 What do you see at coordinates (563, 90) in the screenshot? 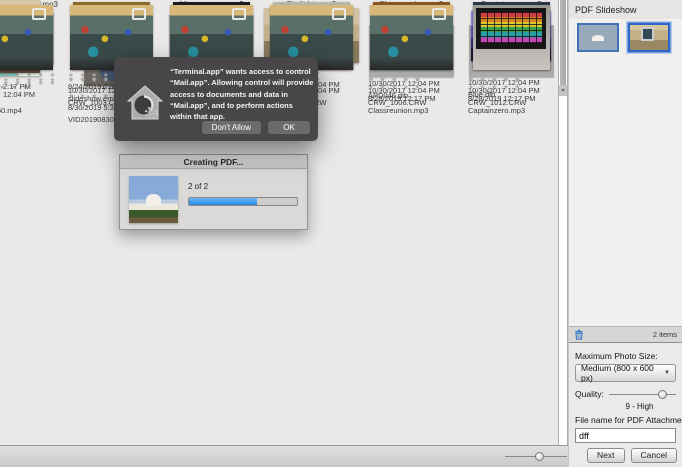
I see `scrollbar-down-icon: ▾` at bounding box center [563, 90].